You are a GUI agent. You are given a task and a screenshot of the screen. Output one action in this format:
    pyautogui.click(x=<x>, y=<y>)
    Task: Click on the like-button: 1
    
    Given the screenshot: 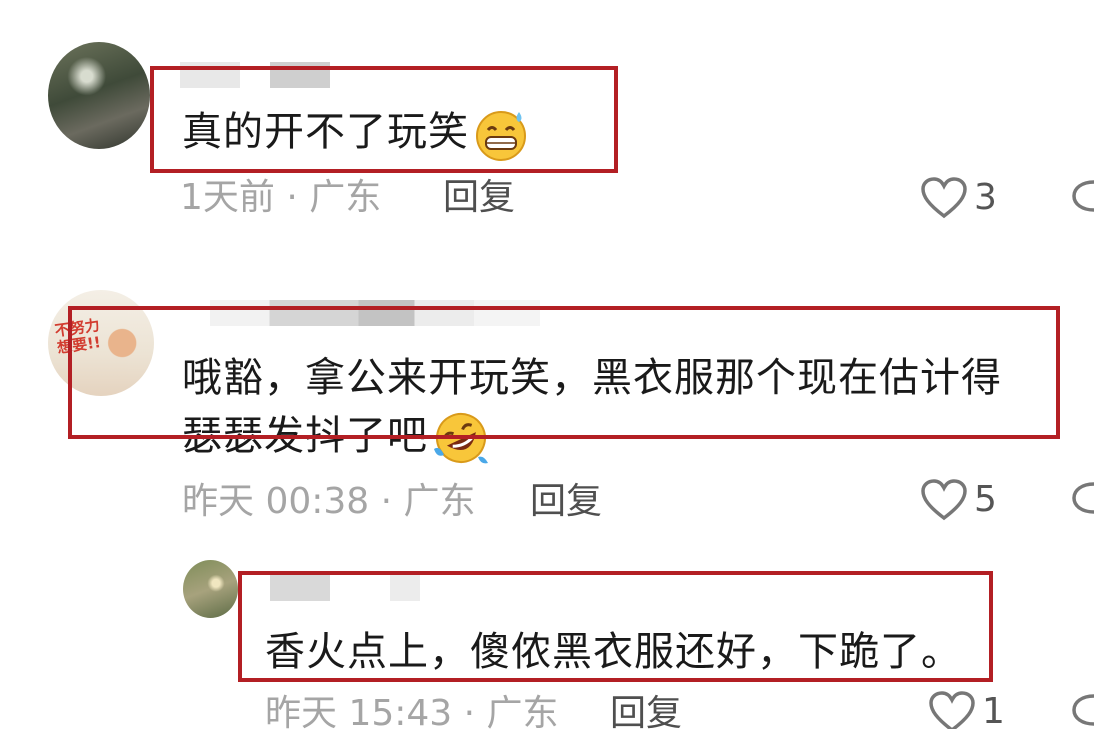 What is the action you would take?
    pyautogui.click(x=966, y=709)
    